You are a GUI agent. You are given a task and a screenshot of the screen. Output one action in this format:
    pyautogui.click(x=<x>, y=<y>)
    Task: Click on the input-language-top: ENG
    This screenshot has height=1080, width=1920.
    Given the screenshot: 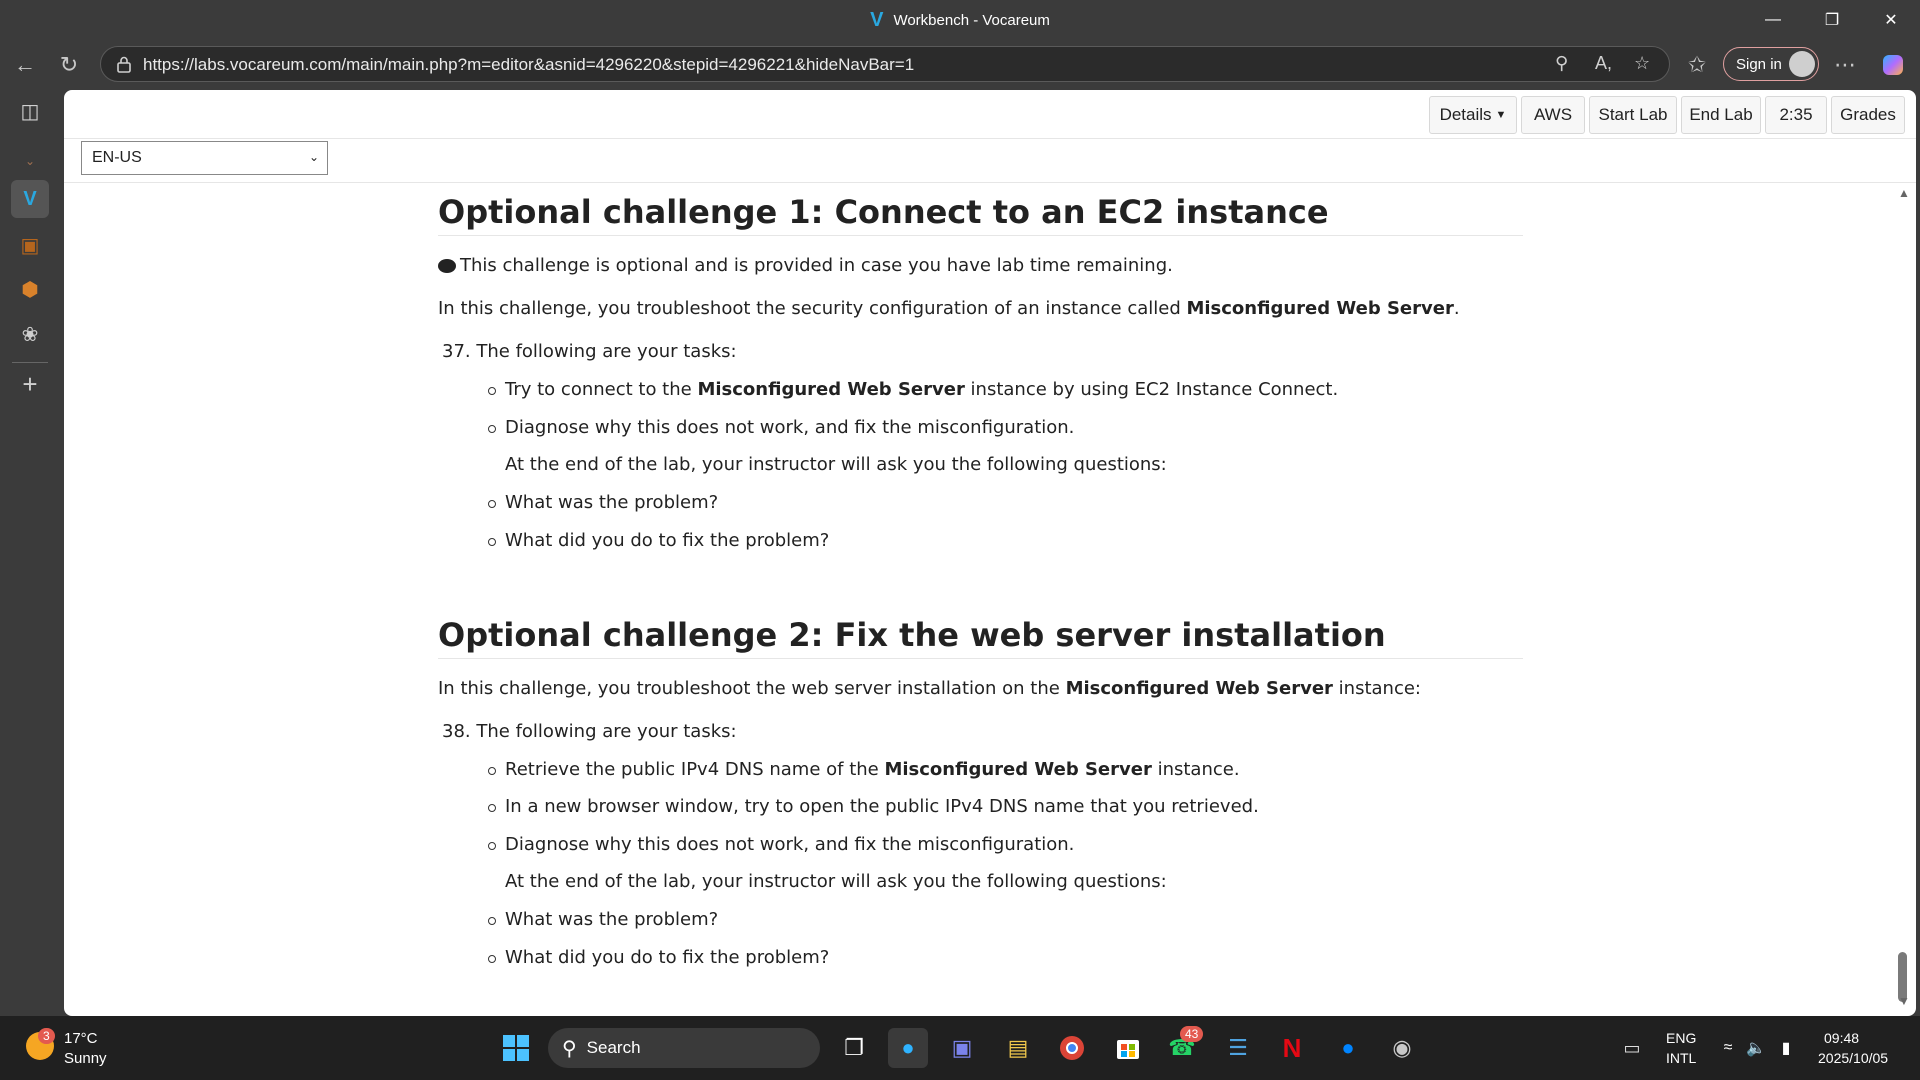 What is the action you would take?
    pyautogui.click(x=1681, y=1038)
    